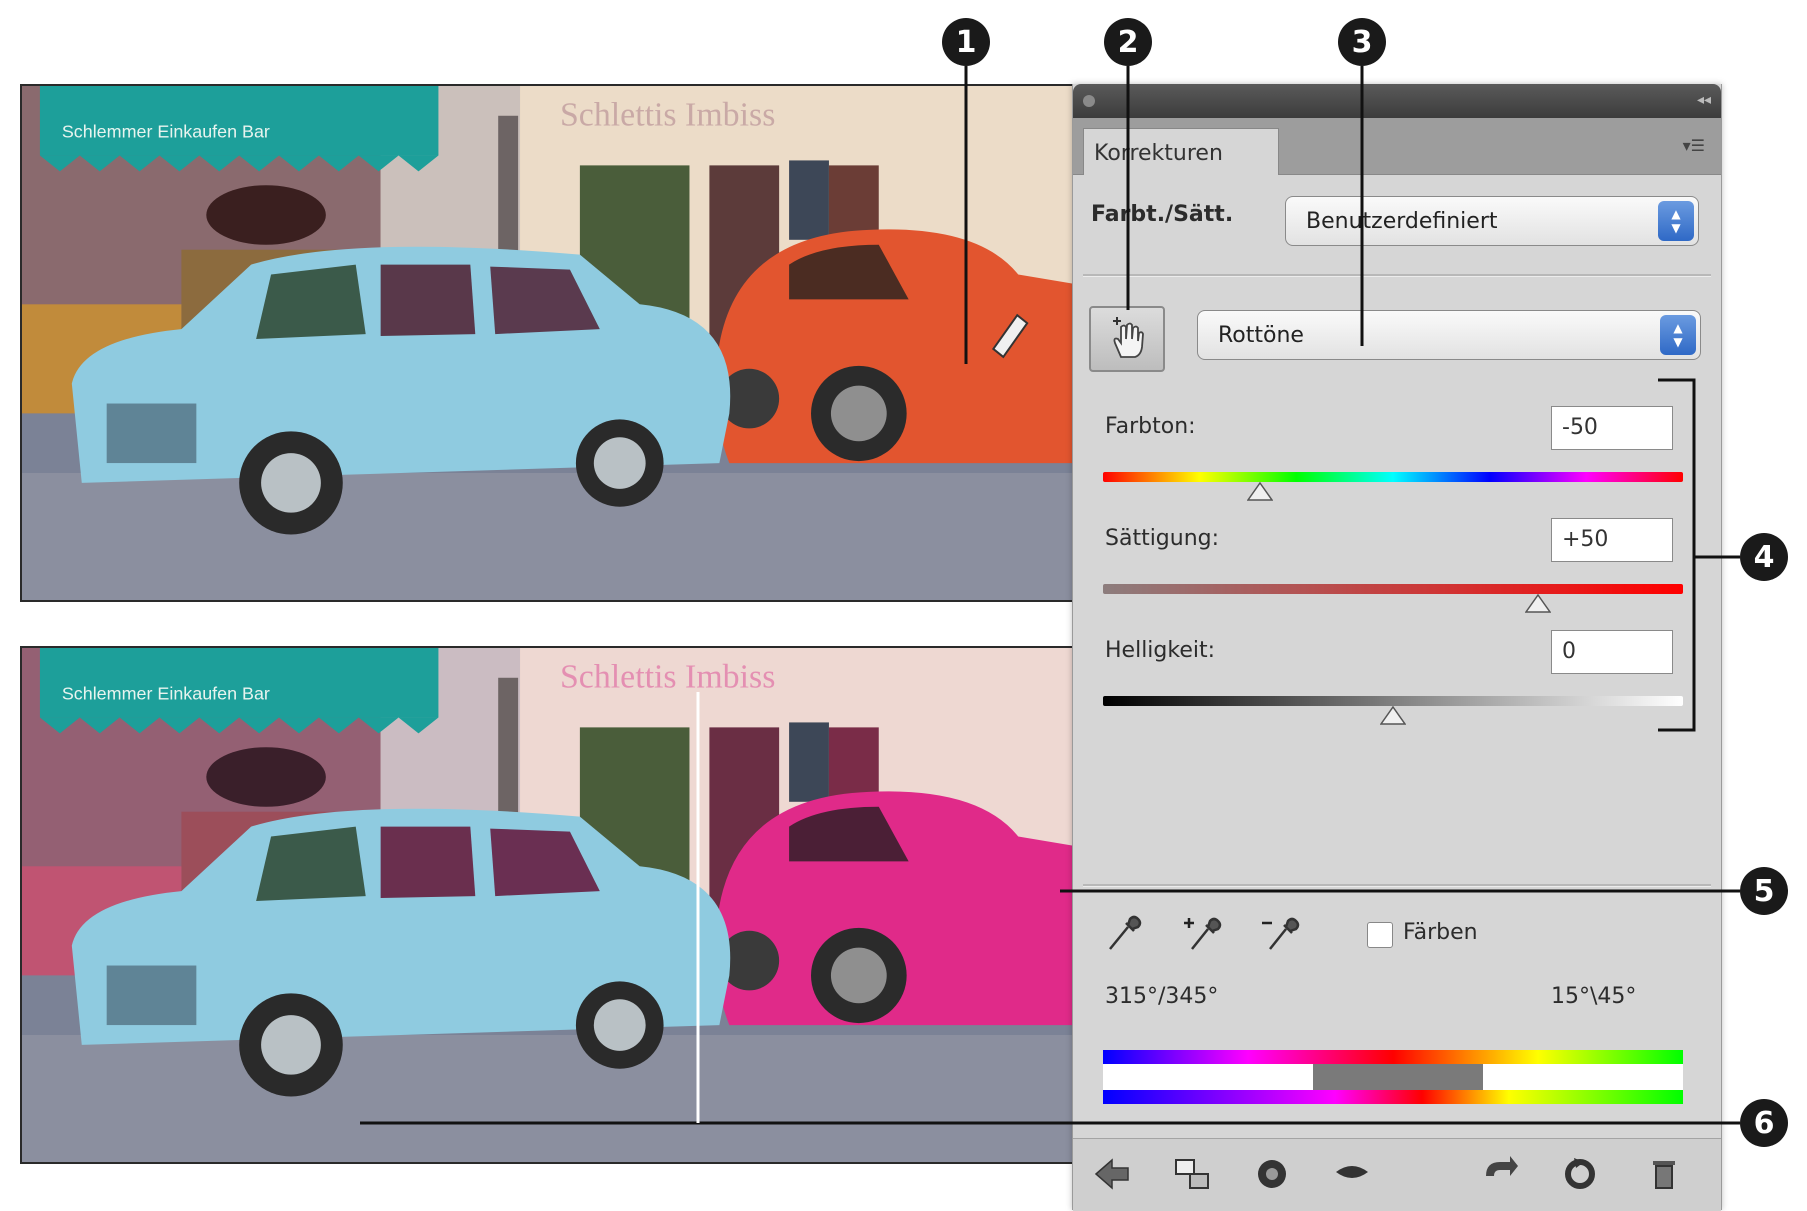  Describe the element at coordinates (1449, 335) in the screenshot. I see `color-range-dropdown: Rottöne ▲ ▼` at that location.